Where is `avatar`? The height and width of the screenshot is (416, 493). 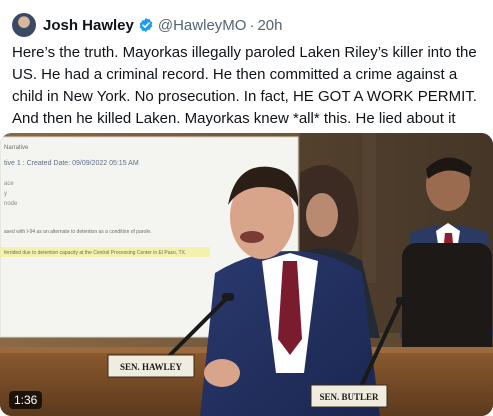
avatar is located at coordinates (24, 25).